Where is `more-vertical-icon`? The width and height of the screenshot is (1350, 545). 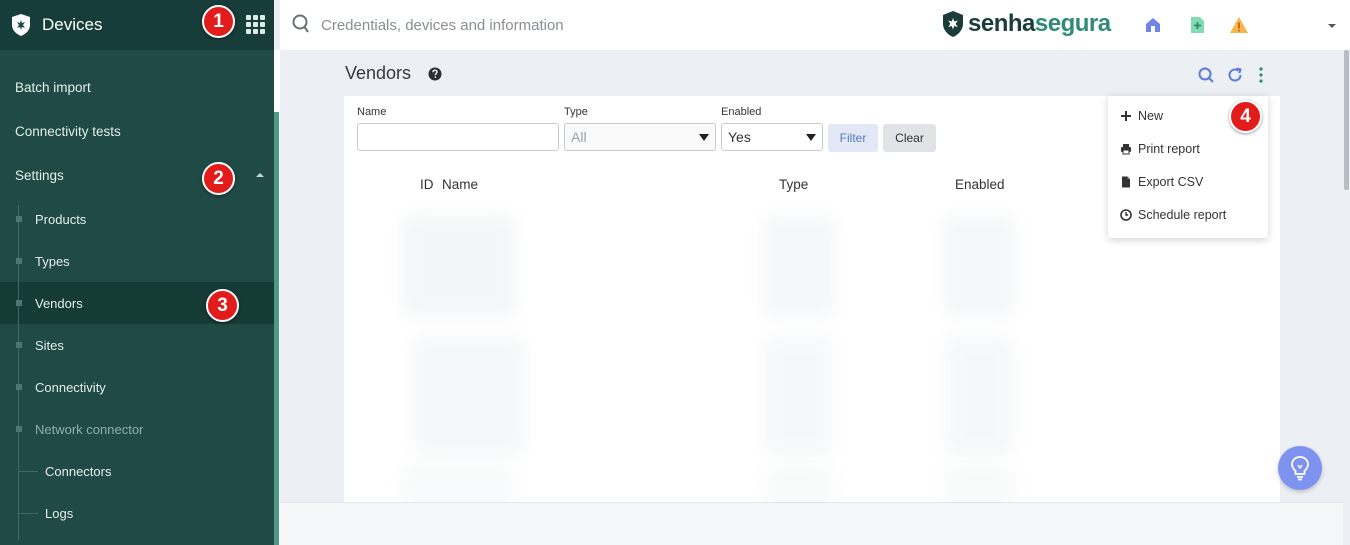 more-vertical-icon is located at coordinates (1261, 75).